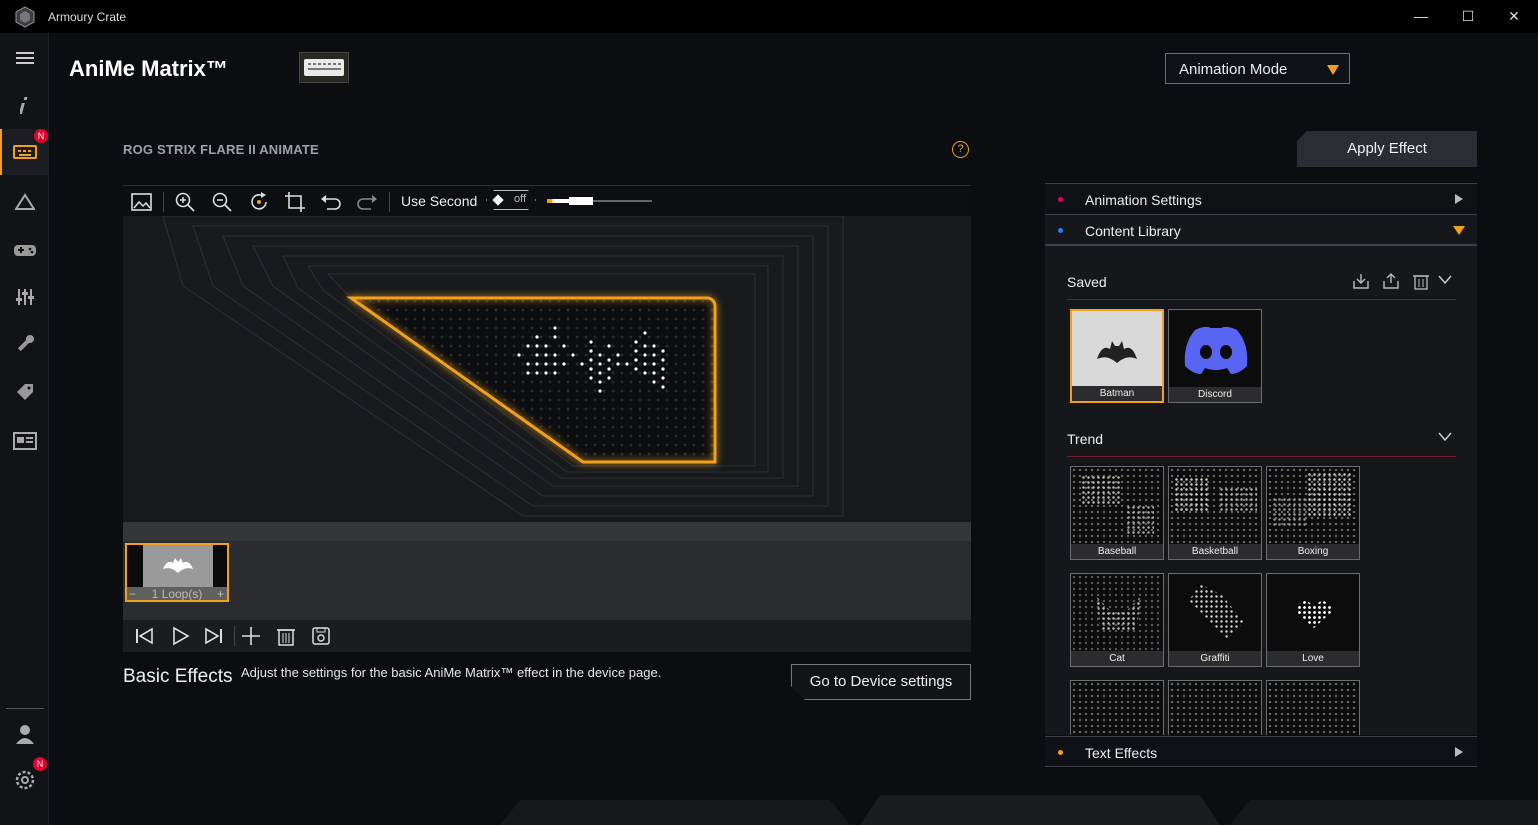  What do you see at coordinates (1421, 16) in the screenshot?
I see `minimize-button: —` at bounding box center [1421, 16].